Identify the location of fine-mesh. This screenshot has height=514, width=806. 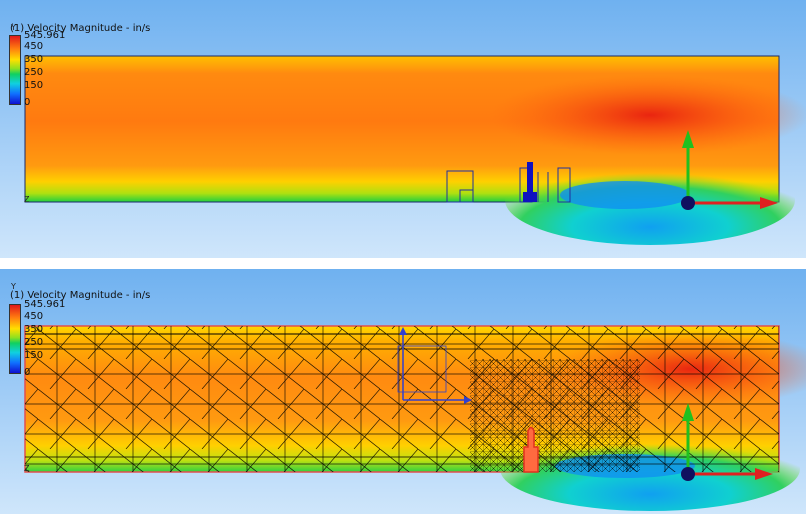
(555, 415).